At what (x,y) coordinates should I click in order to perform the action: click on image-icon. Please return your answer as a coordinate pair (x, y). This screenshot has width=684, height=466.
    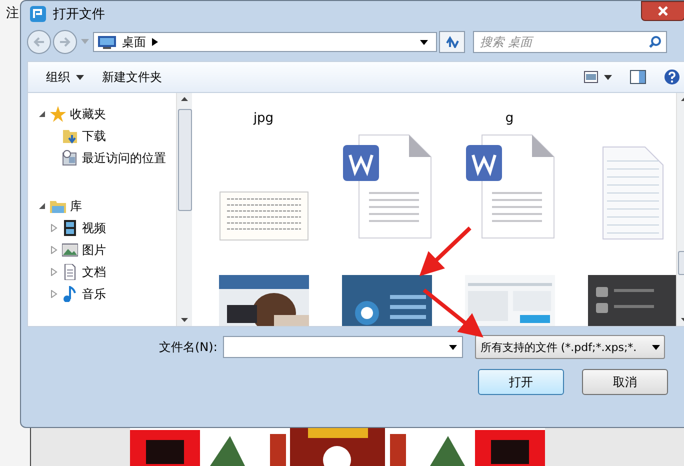
    Looking at the image, I should click on (70, 250).